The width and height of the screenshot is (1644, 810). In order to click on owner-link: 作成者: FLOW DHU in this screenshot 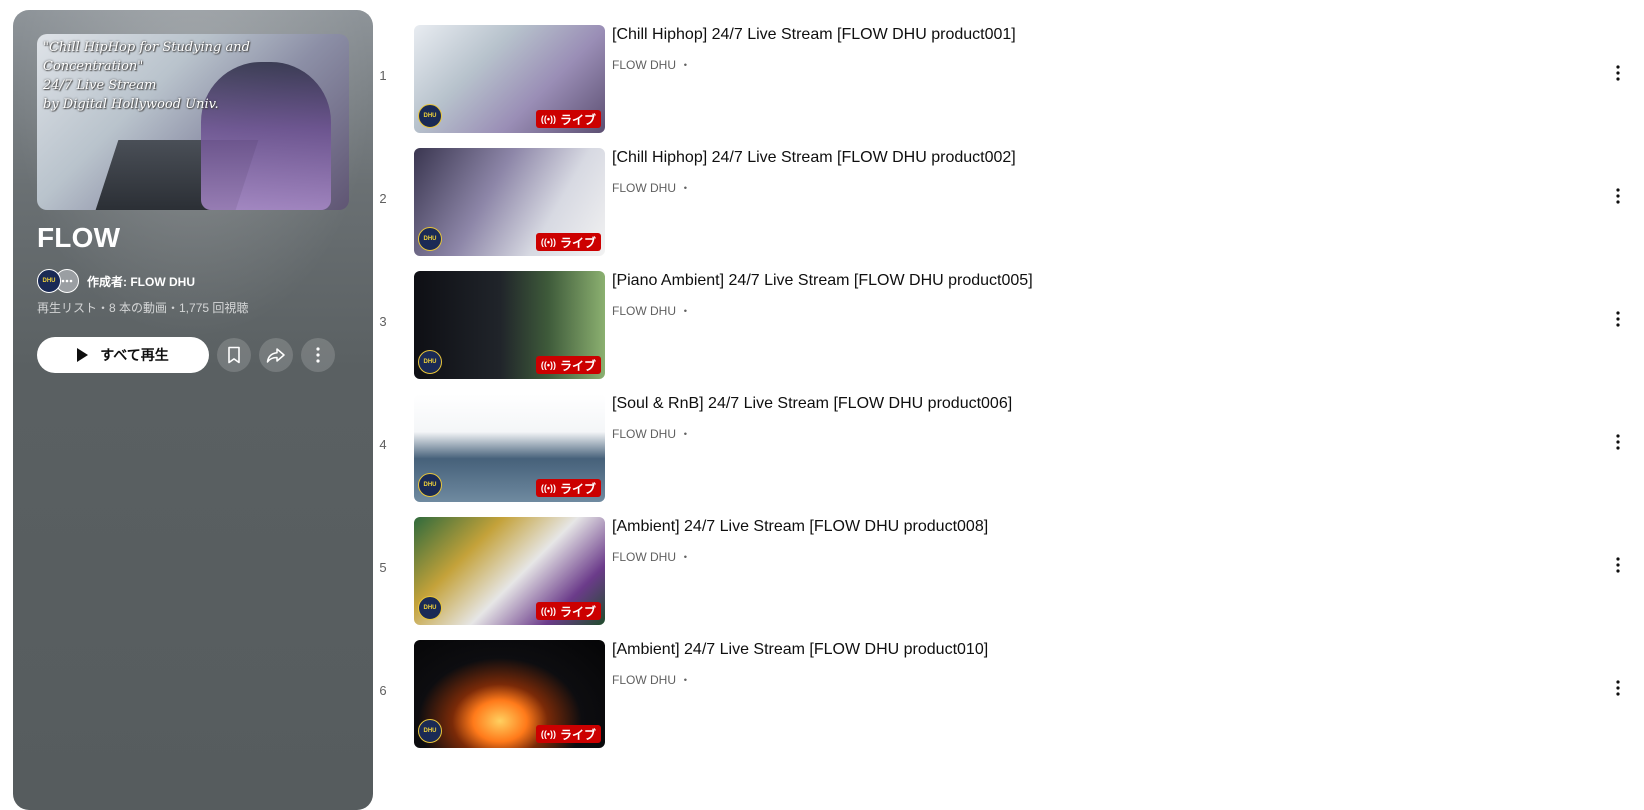, I will do `click(141, 281)`.